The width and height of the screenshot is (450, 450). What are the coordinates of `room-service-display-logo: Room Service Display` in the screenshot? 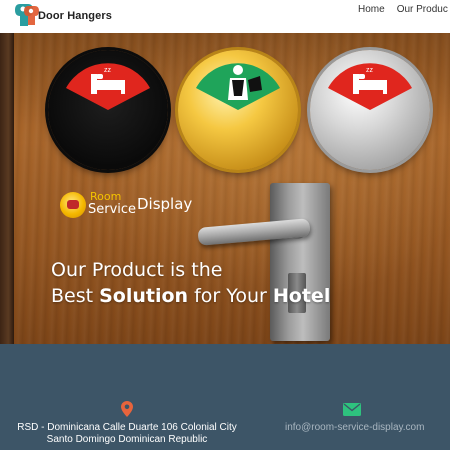 It's located at (128, 205).